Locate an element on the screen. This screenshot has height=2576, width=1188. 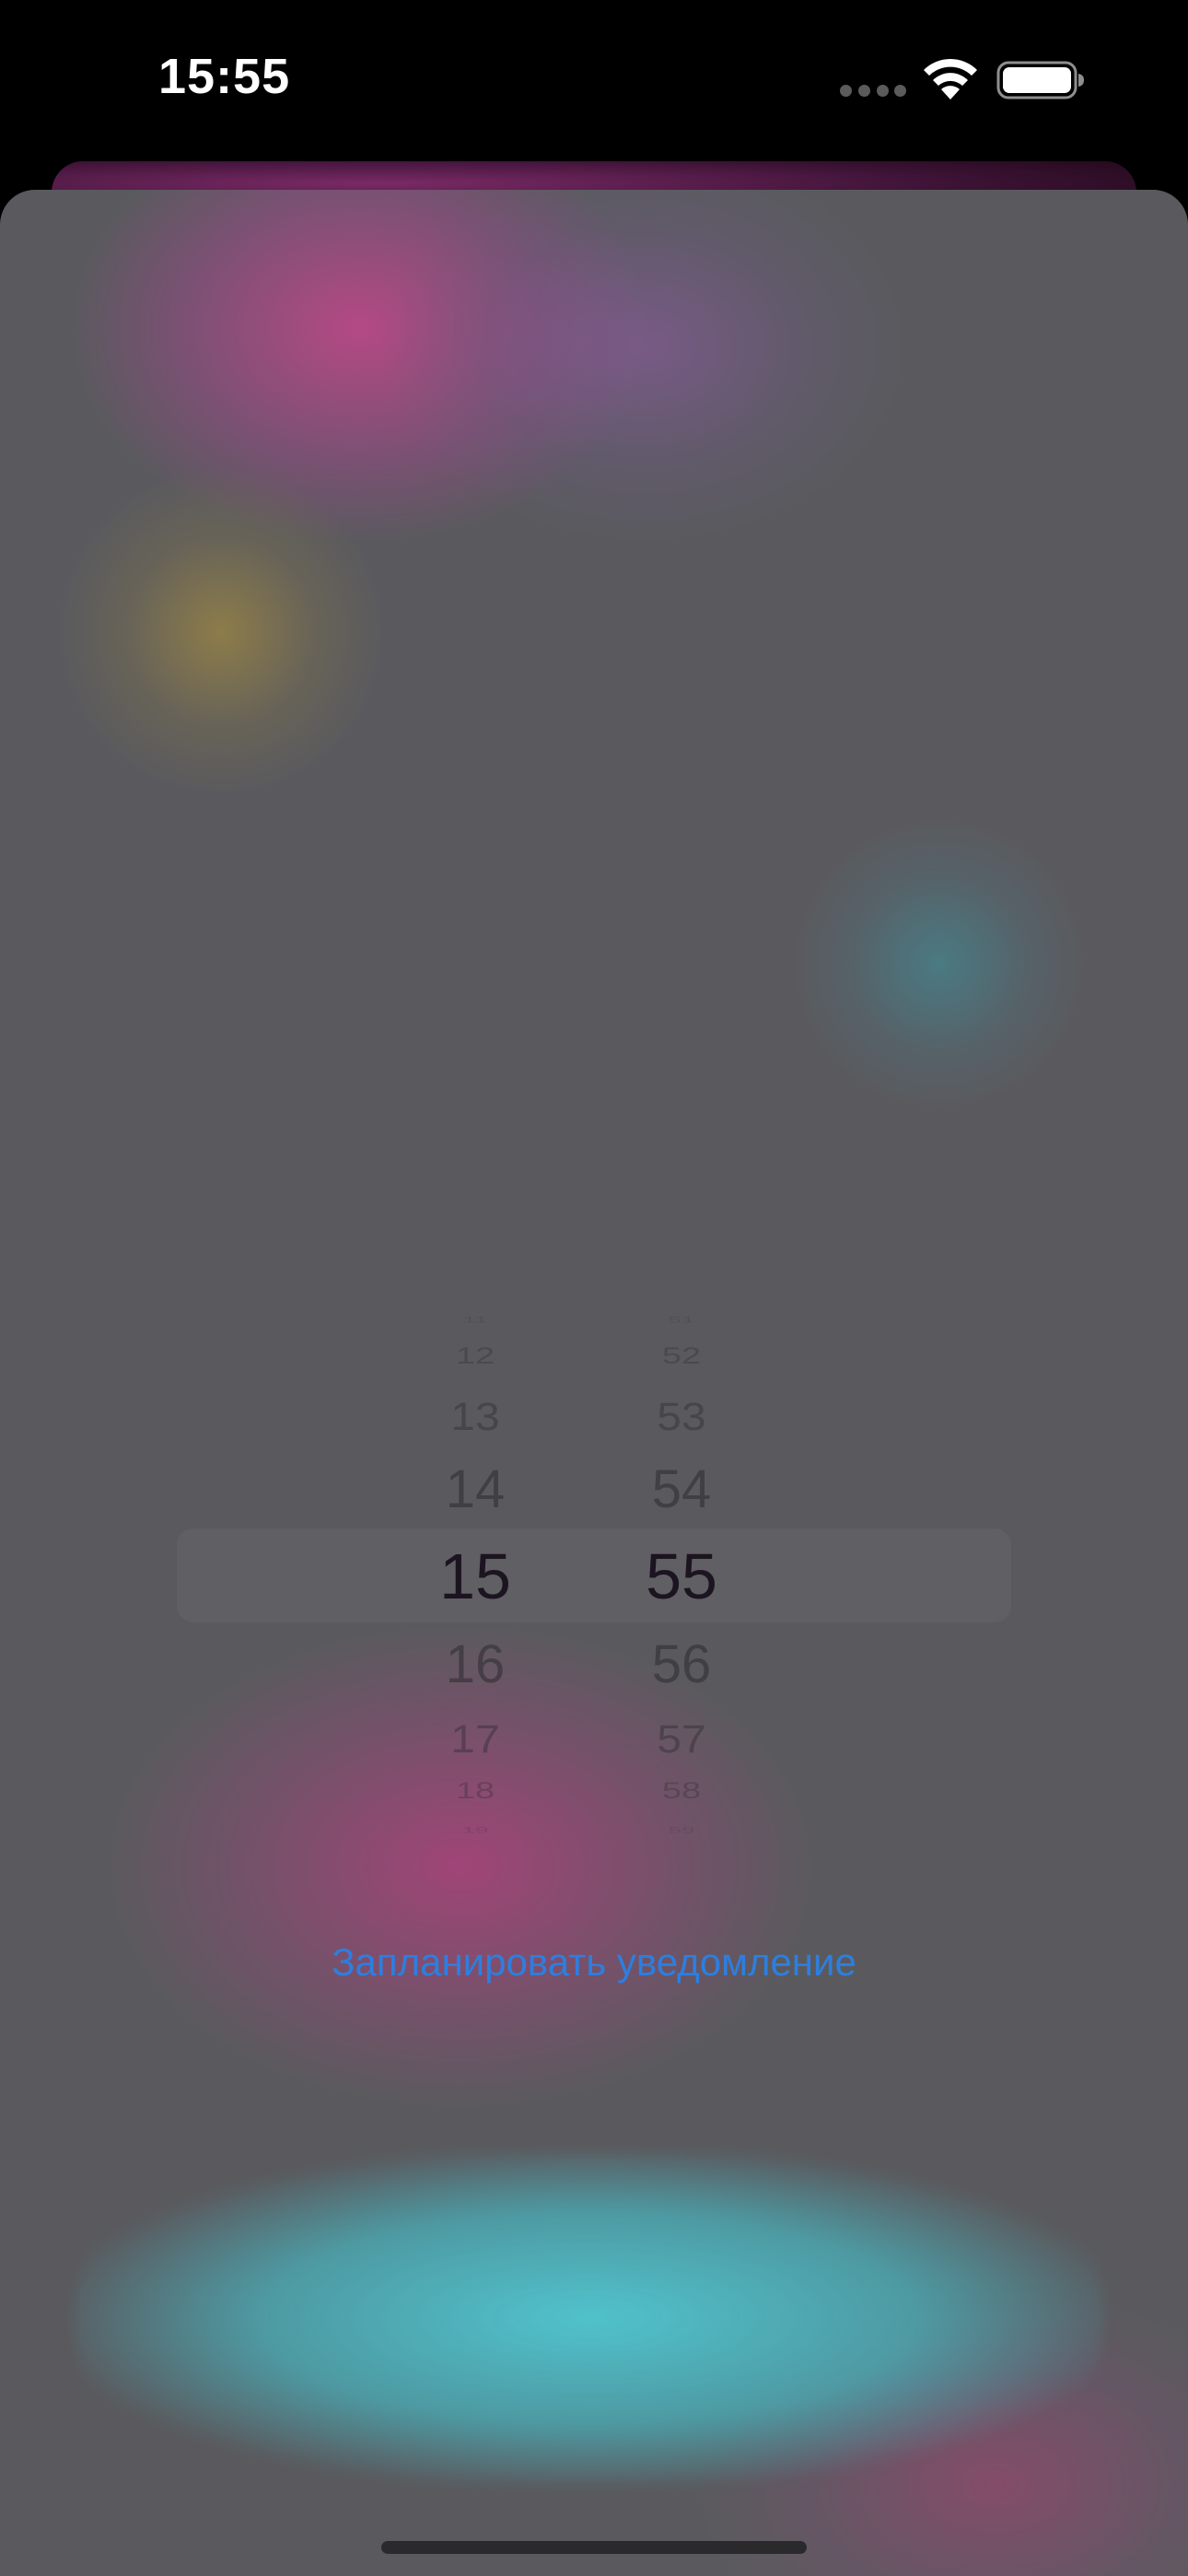
minute-option: 54 is located at coordinates (681, 1489).